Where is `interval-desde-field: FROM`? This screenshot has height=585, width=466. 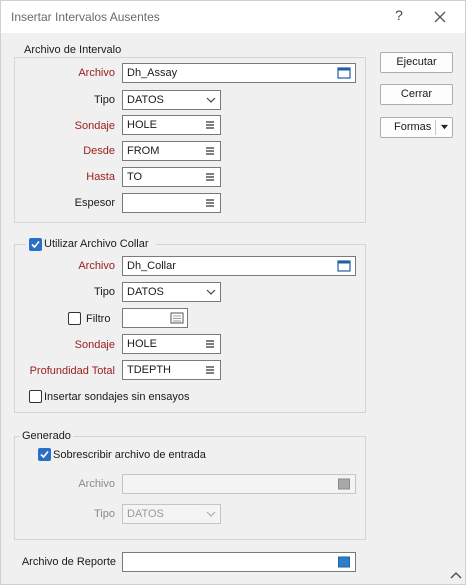 interval-desde-field: FROM is located at coordinates (171, 151).